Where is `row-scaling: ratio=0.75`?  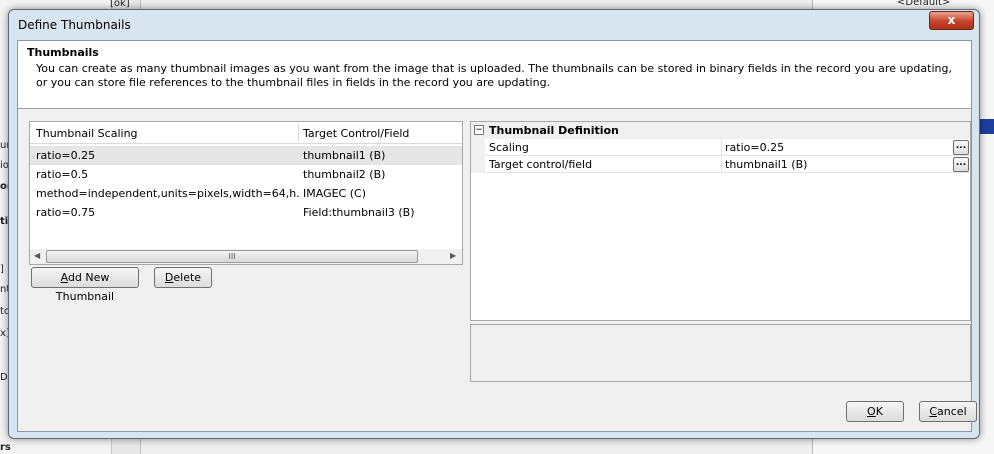
row-scaling: ratio=0.75 is located at coordinates (66, 212).